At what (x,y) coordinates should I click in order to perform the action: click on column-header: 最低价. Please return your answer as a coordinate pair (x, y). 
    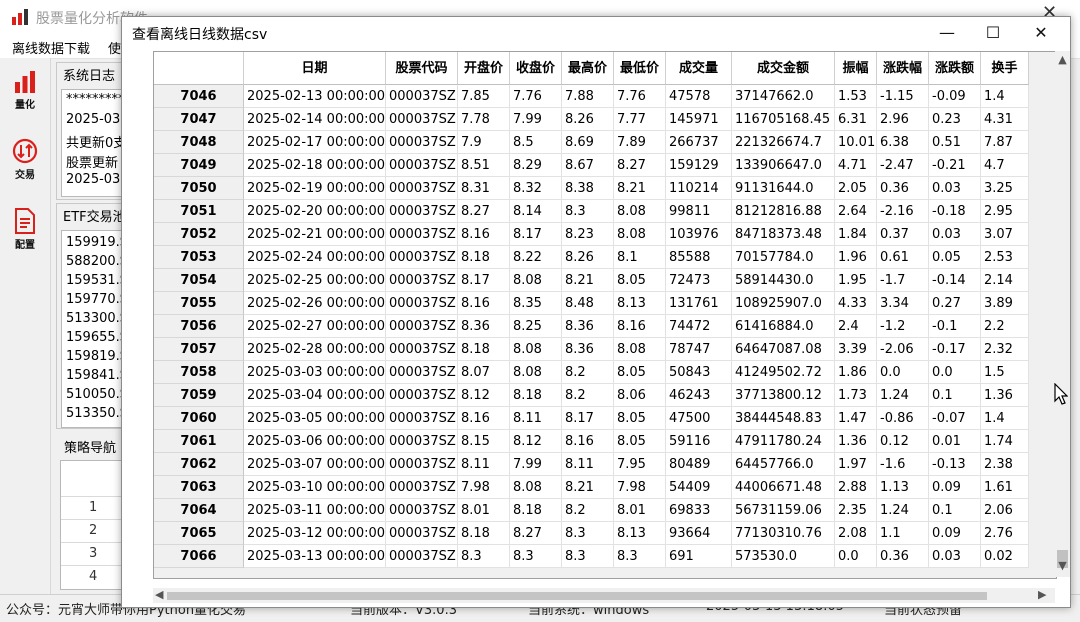
    Looking at the image, I should click on (640, 68).